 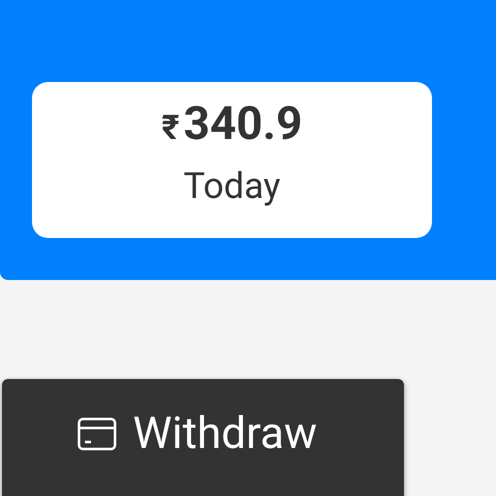 I want to click on period-label: Today, so click(x=232, y=186).